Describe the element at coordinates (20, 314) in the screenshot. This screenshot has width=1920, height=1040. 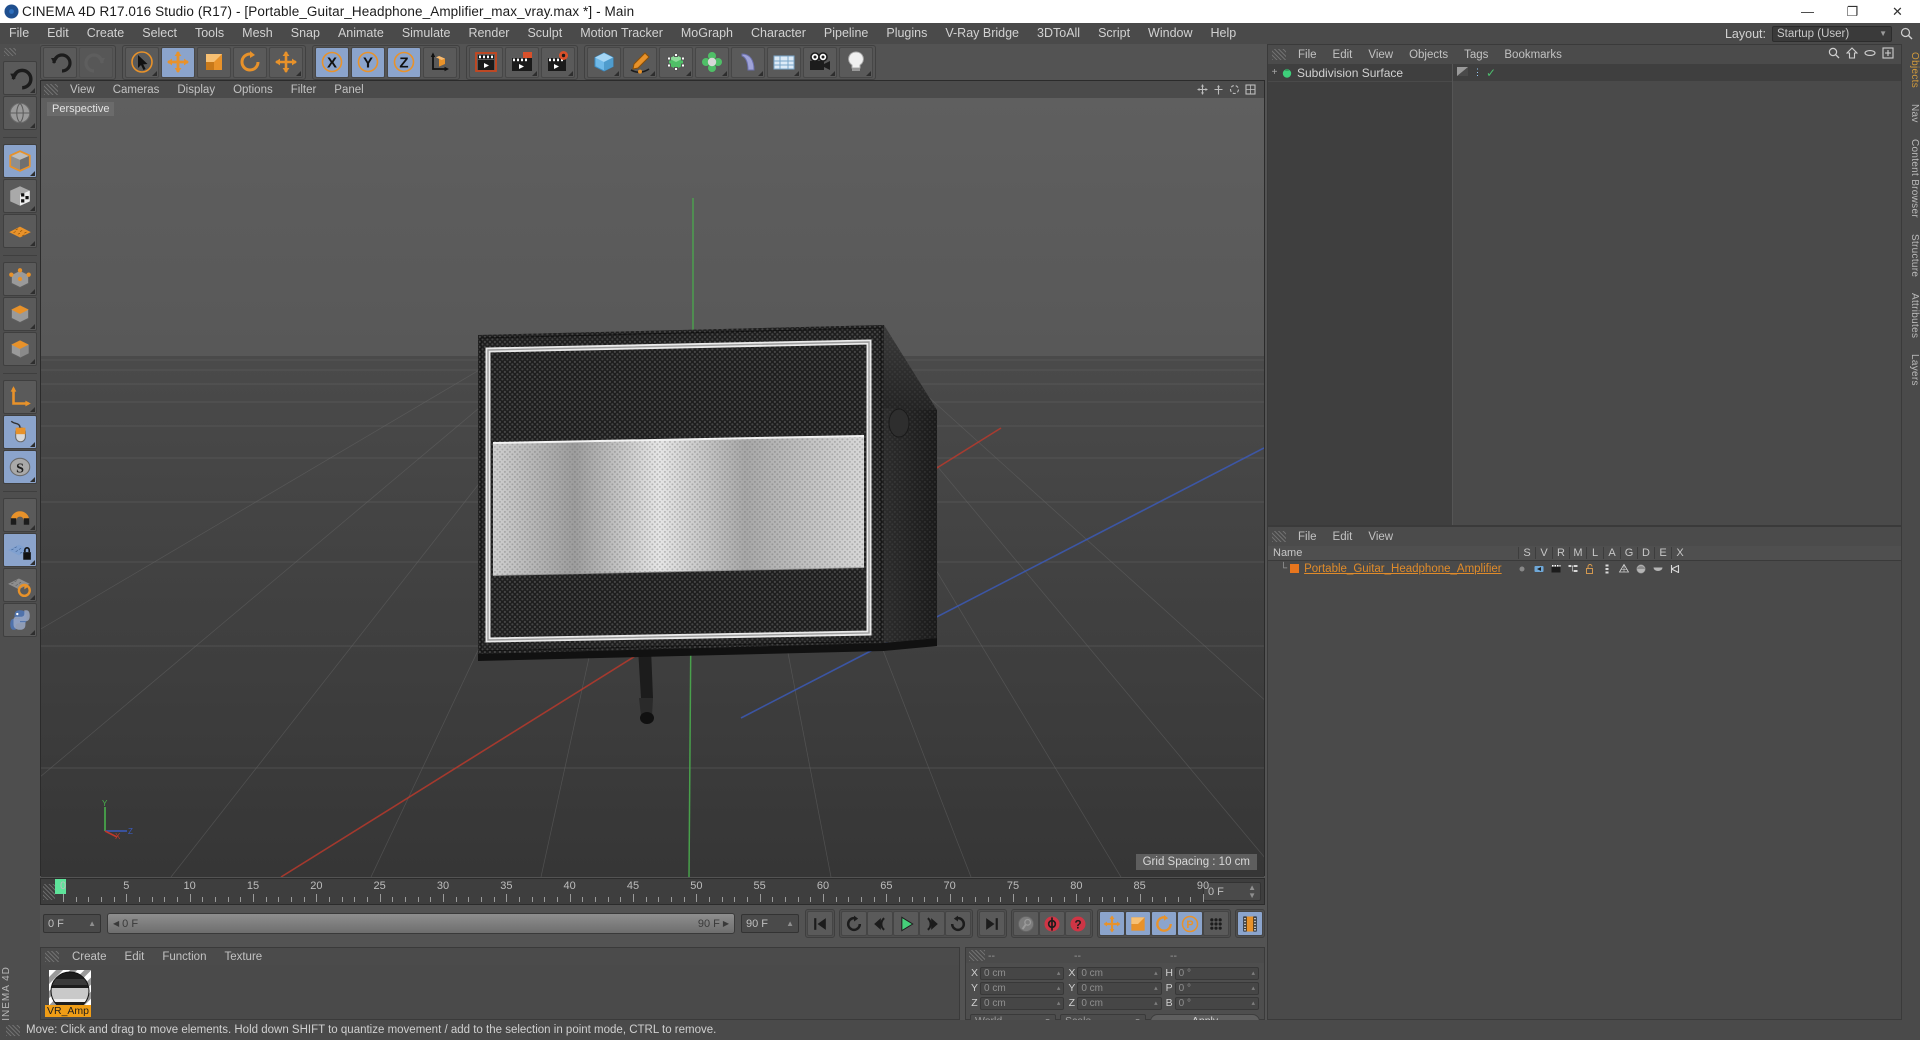
I see `edge-mode-icon` at that location.